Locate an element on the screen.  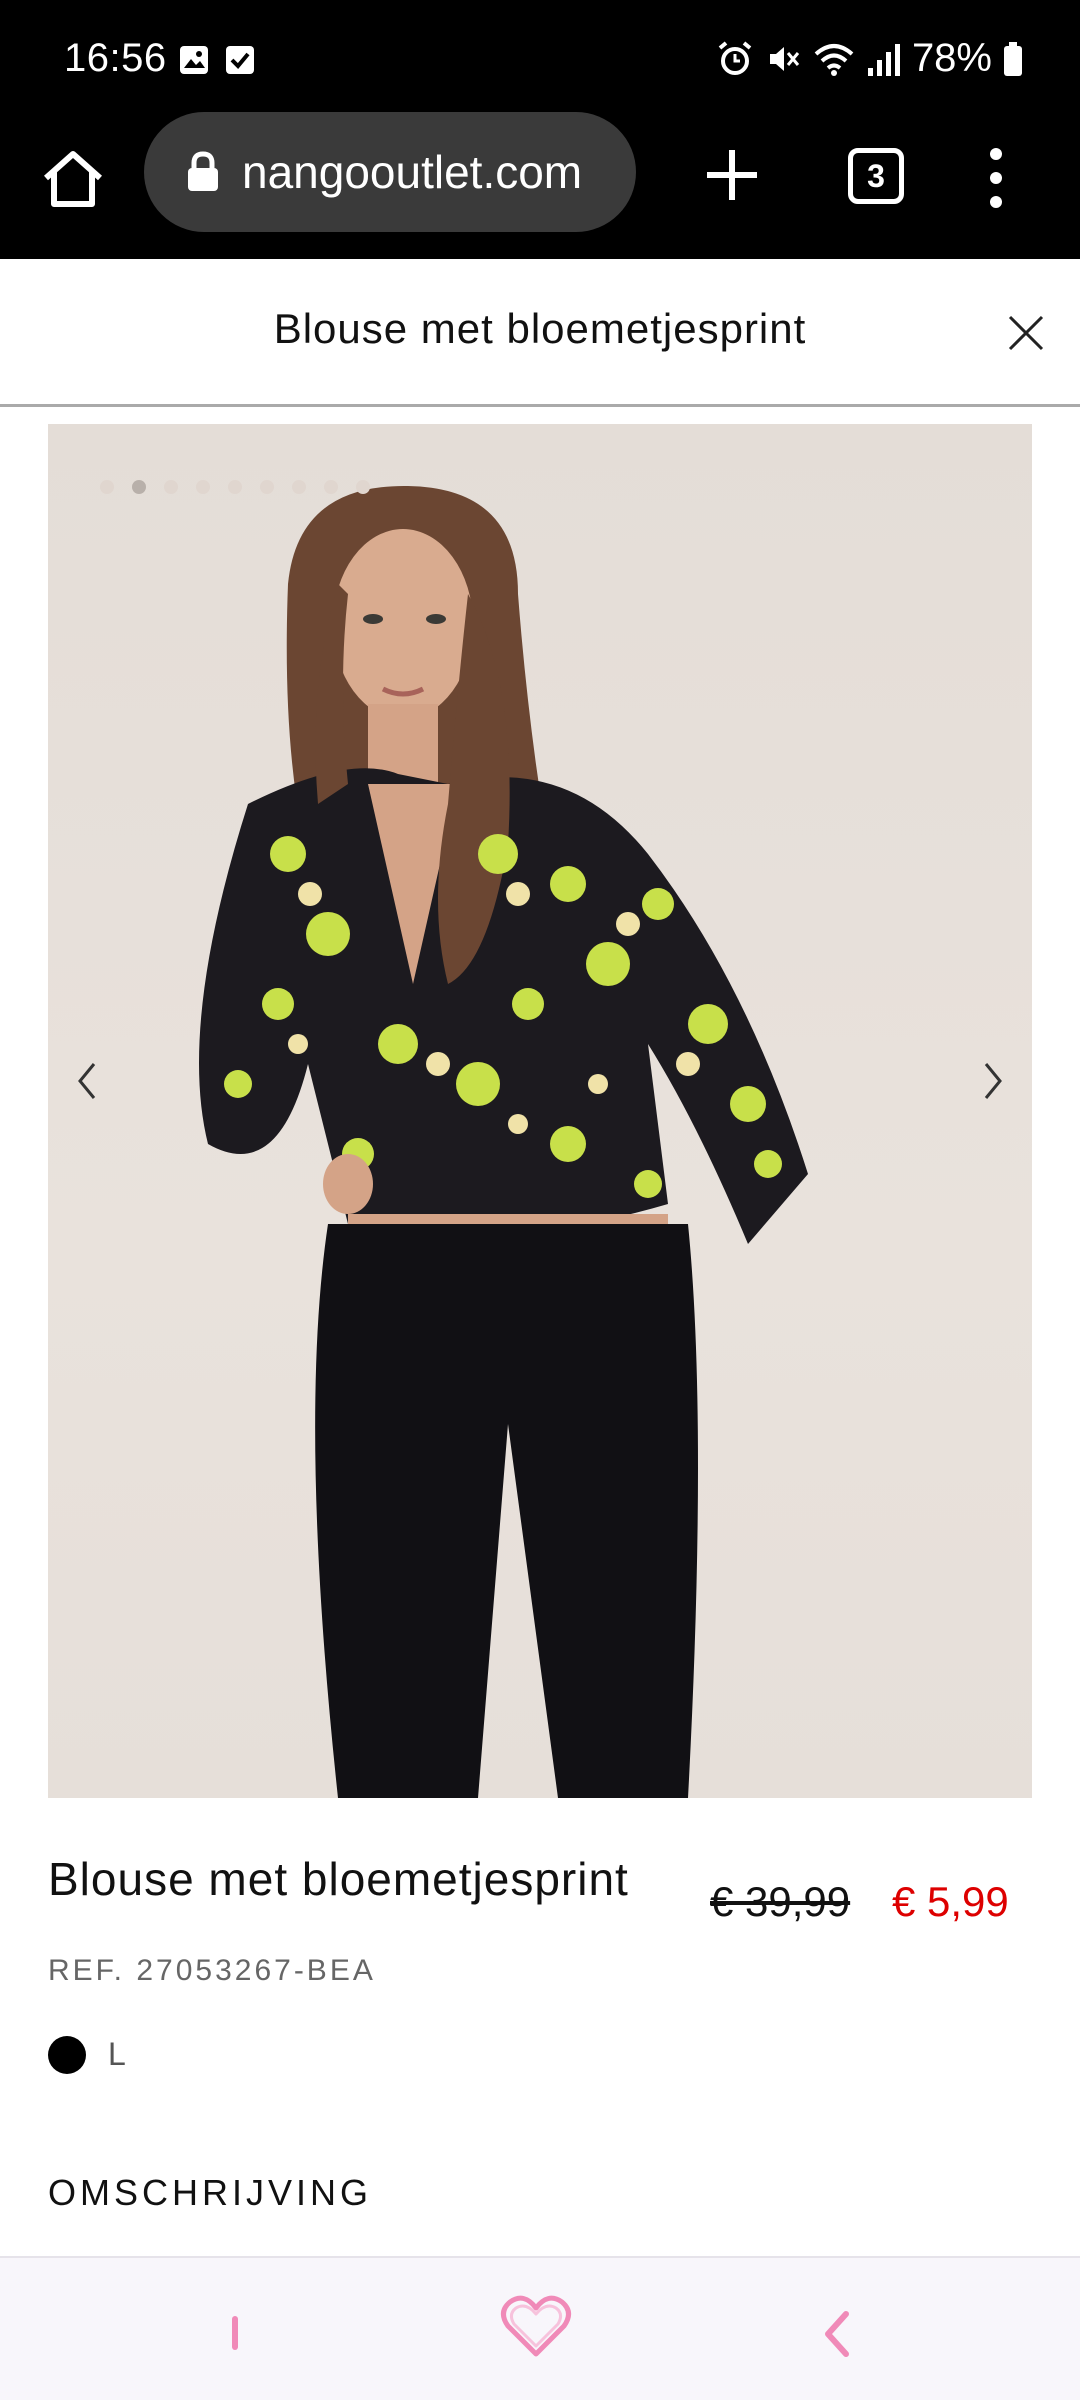
page-header: Blouse met bloemetjesprint is located at coordinates (540, 333).